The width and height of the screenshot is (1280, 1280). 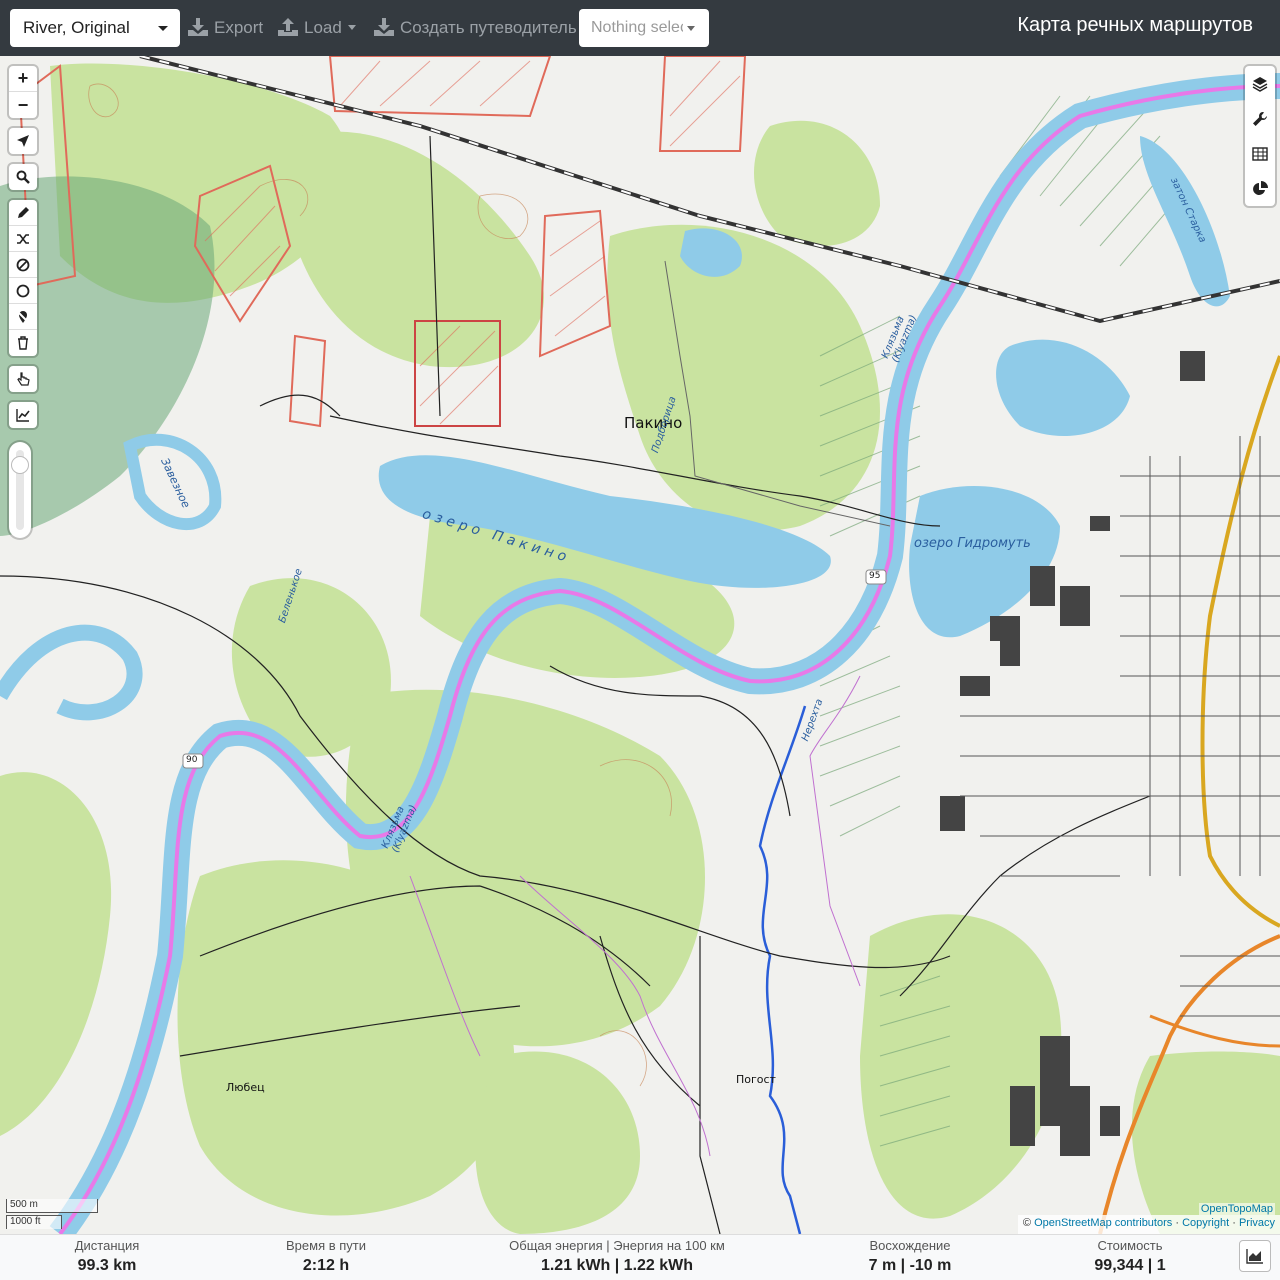 What do you see at coordinates (20, 465) in the screenshot?
I see `slider-handle` at bounding box center [20, 465].